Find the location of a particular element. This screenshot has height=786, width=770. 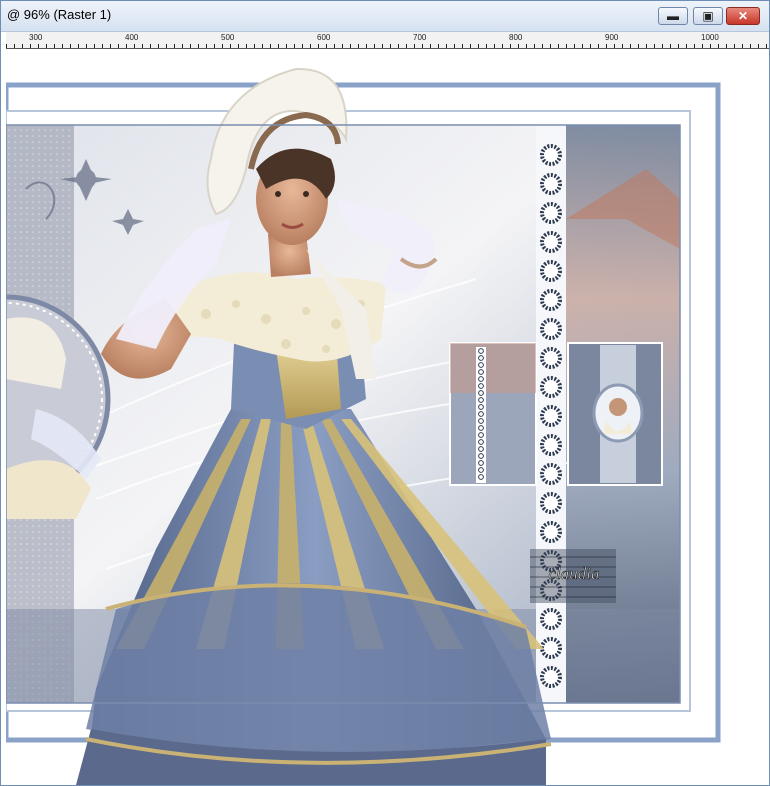

ruler-label: 600 is located at coordinates (324, 37).